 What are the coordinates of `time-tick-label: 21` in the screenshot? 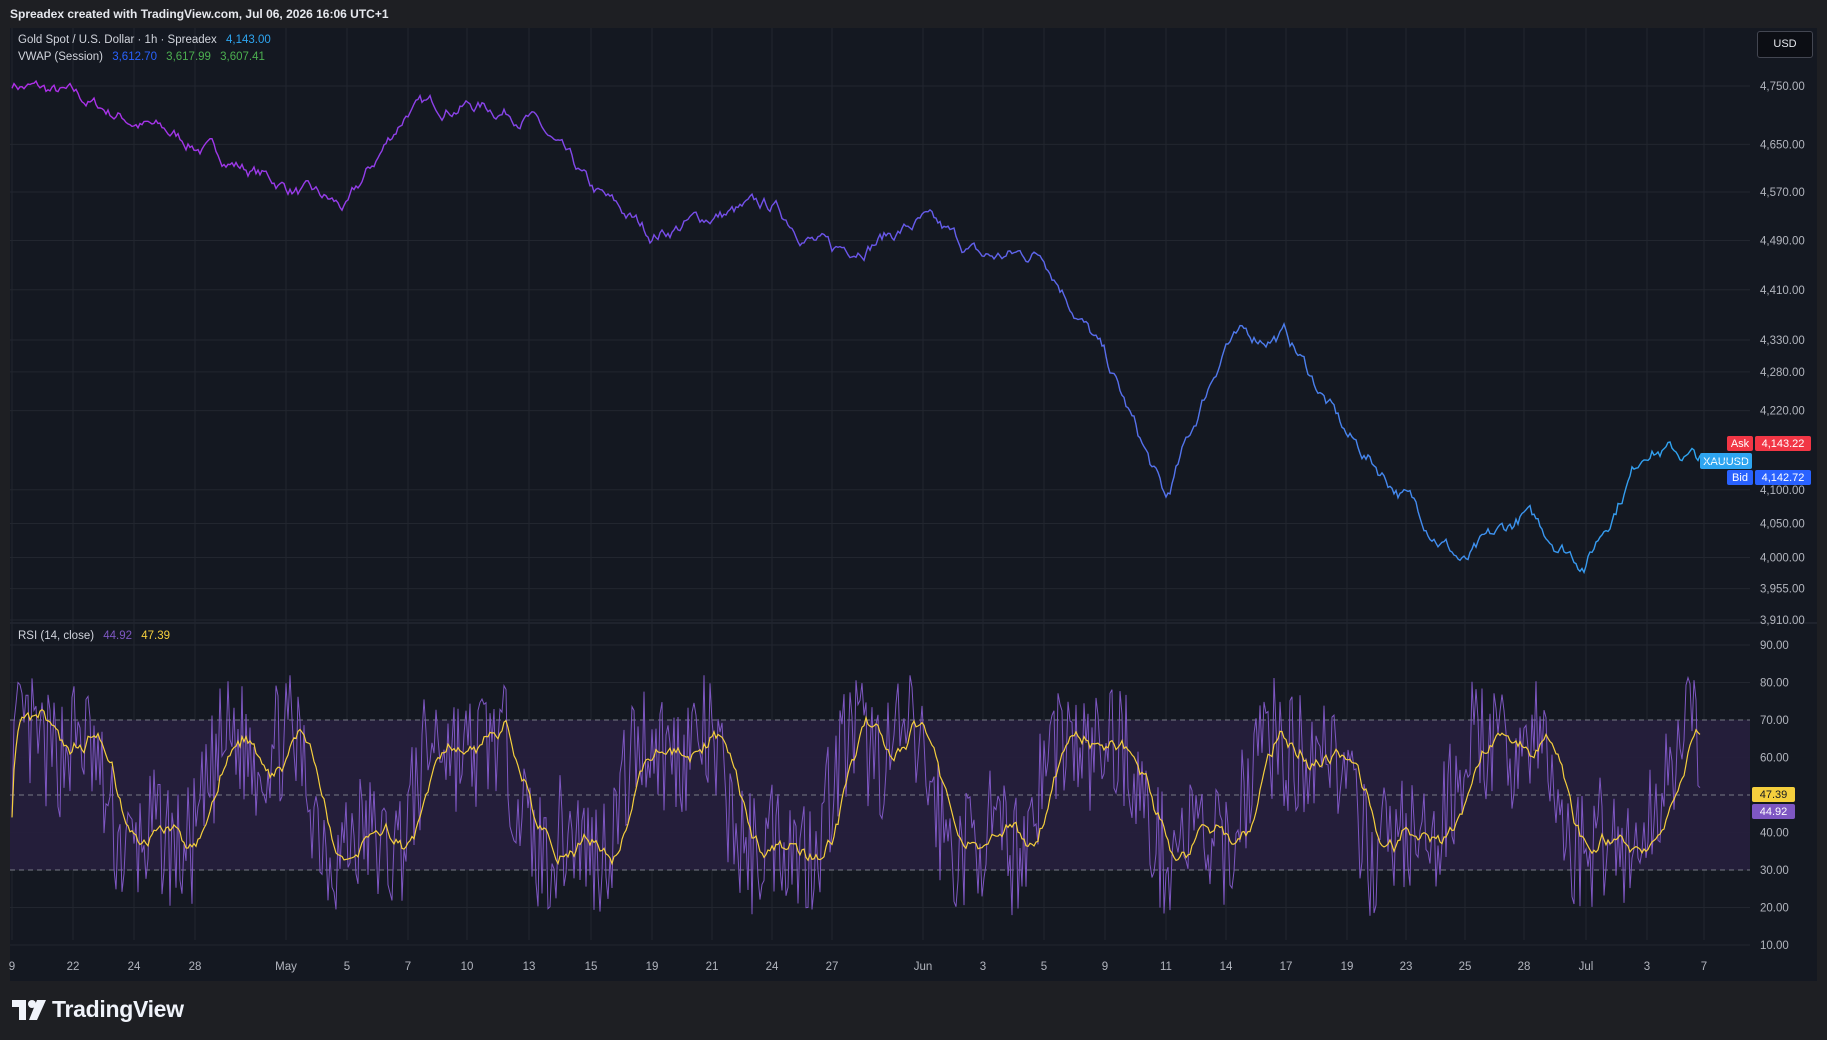 It's located at (712, 967).